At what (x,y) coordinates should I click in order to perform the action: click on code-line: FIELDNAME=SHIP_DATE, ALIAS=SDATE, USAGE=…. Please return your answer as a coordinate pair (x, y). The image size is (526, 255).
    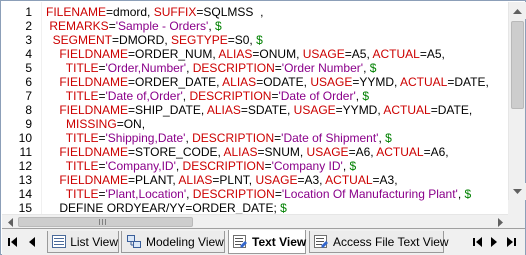
    Looking at the image, I should click on (259, 110).